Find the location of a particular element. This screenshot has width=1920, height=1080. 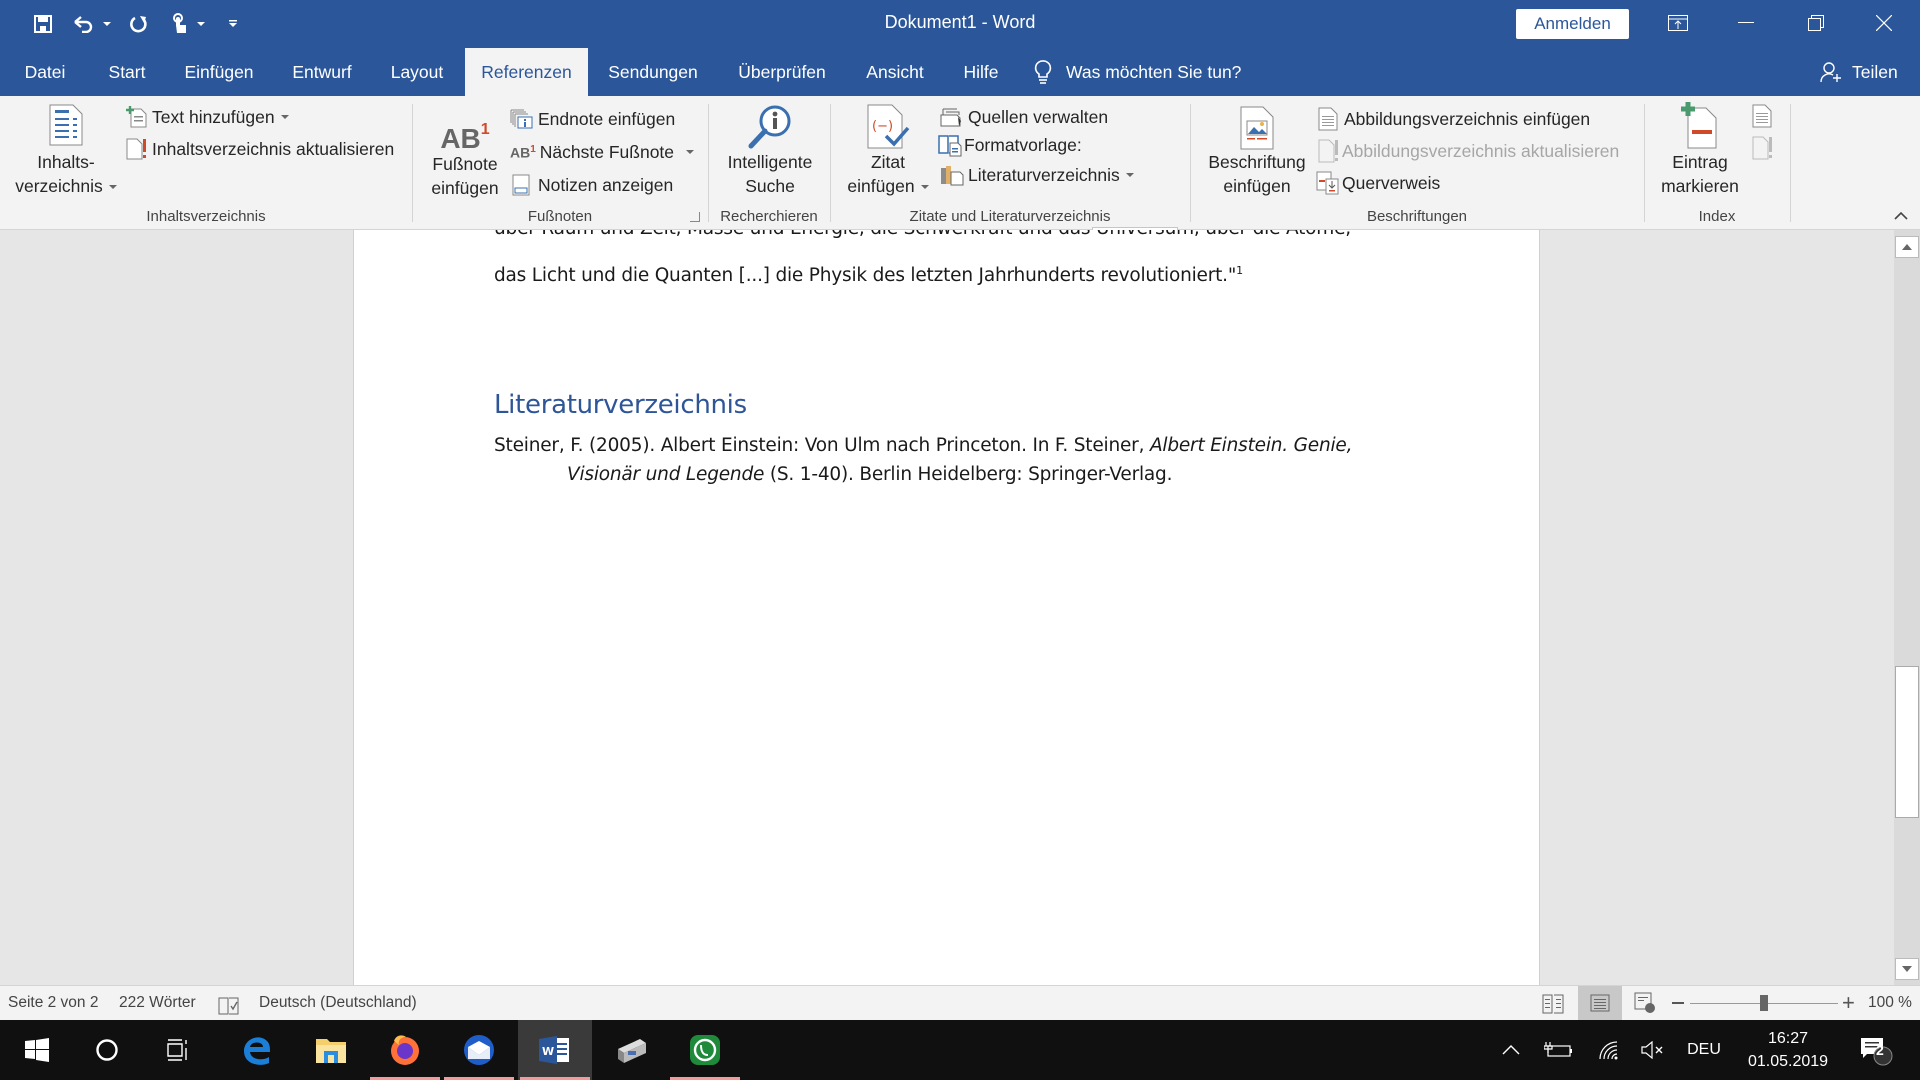

task-view-button is located at coordinates (179, 1050).